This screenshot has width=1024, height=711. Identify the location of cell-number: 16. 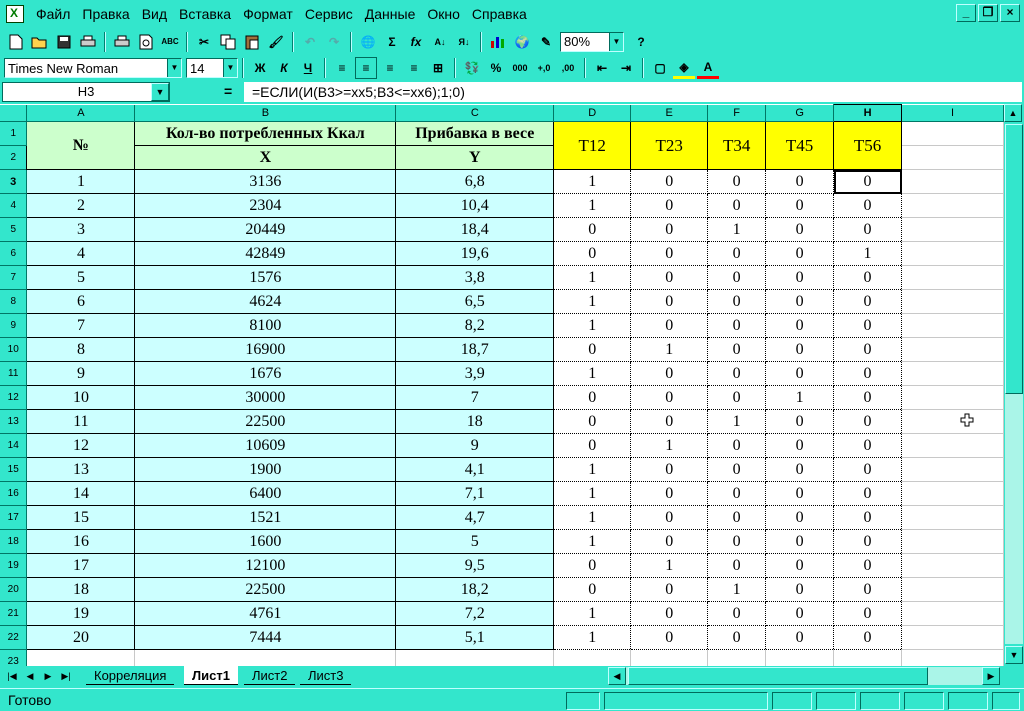
(81, 541).